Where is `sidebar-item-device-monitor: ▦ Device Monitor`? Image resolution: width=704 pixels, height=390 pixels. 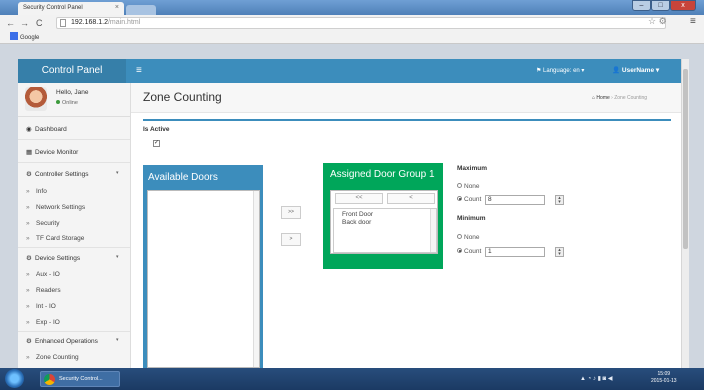
sidebar-item-device-monitor: ▦ Device Monitor is located at coordinates (74, 152).